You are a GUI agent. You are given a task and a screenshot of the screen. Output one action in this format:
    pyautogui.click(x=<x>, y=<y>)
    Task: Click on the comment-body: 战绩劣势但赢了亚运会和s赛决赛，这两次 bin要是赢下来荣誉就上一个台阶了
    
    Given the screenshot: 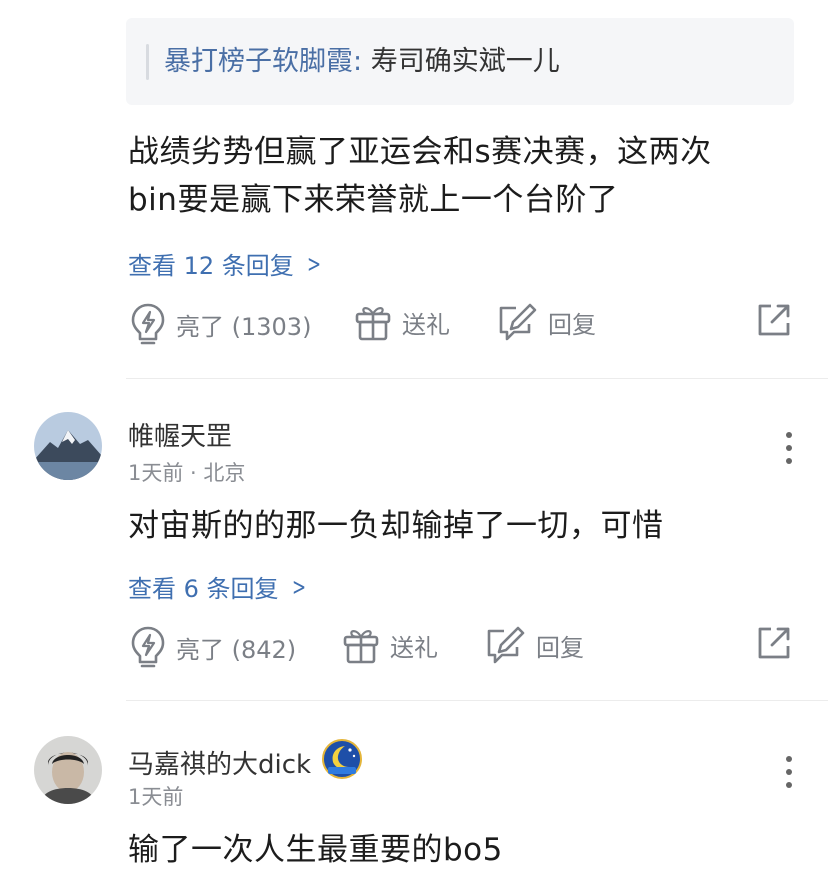 What is the action you would take?
    pyautogui.click(x=453, y=176)
    